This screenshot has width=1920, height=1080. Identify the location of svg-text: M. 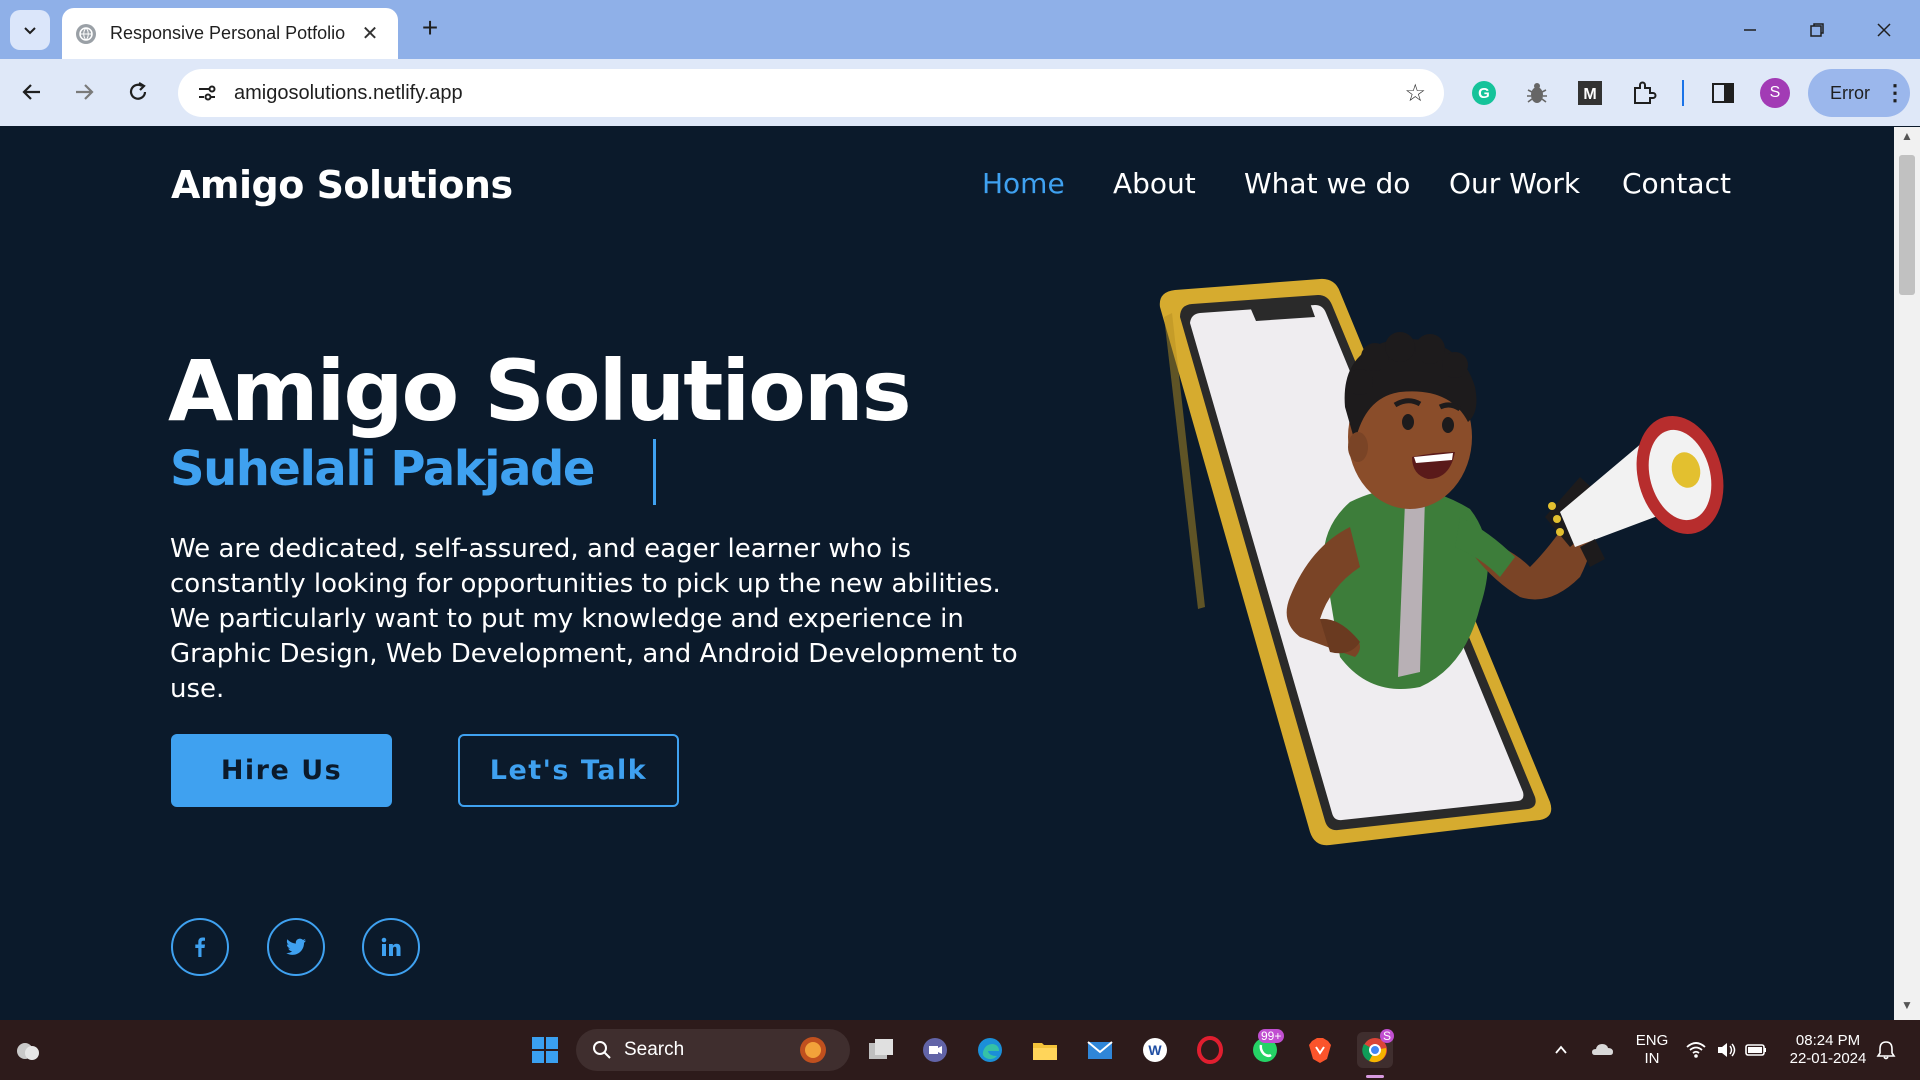
(1589, 94).